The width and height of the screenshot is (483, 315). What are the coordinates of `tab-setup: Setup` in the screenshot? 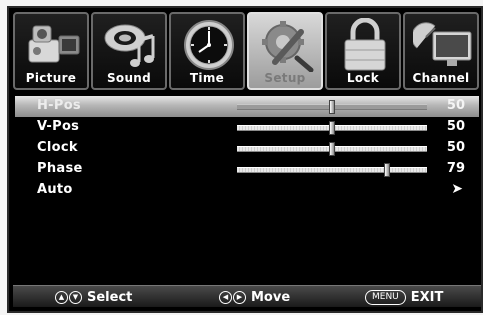 It's located at (285, 51).